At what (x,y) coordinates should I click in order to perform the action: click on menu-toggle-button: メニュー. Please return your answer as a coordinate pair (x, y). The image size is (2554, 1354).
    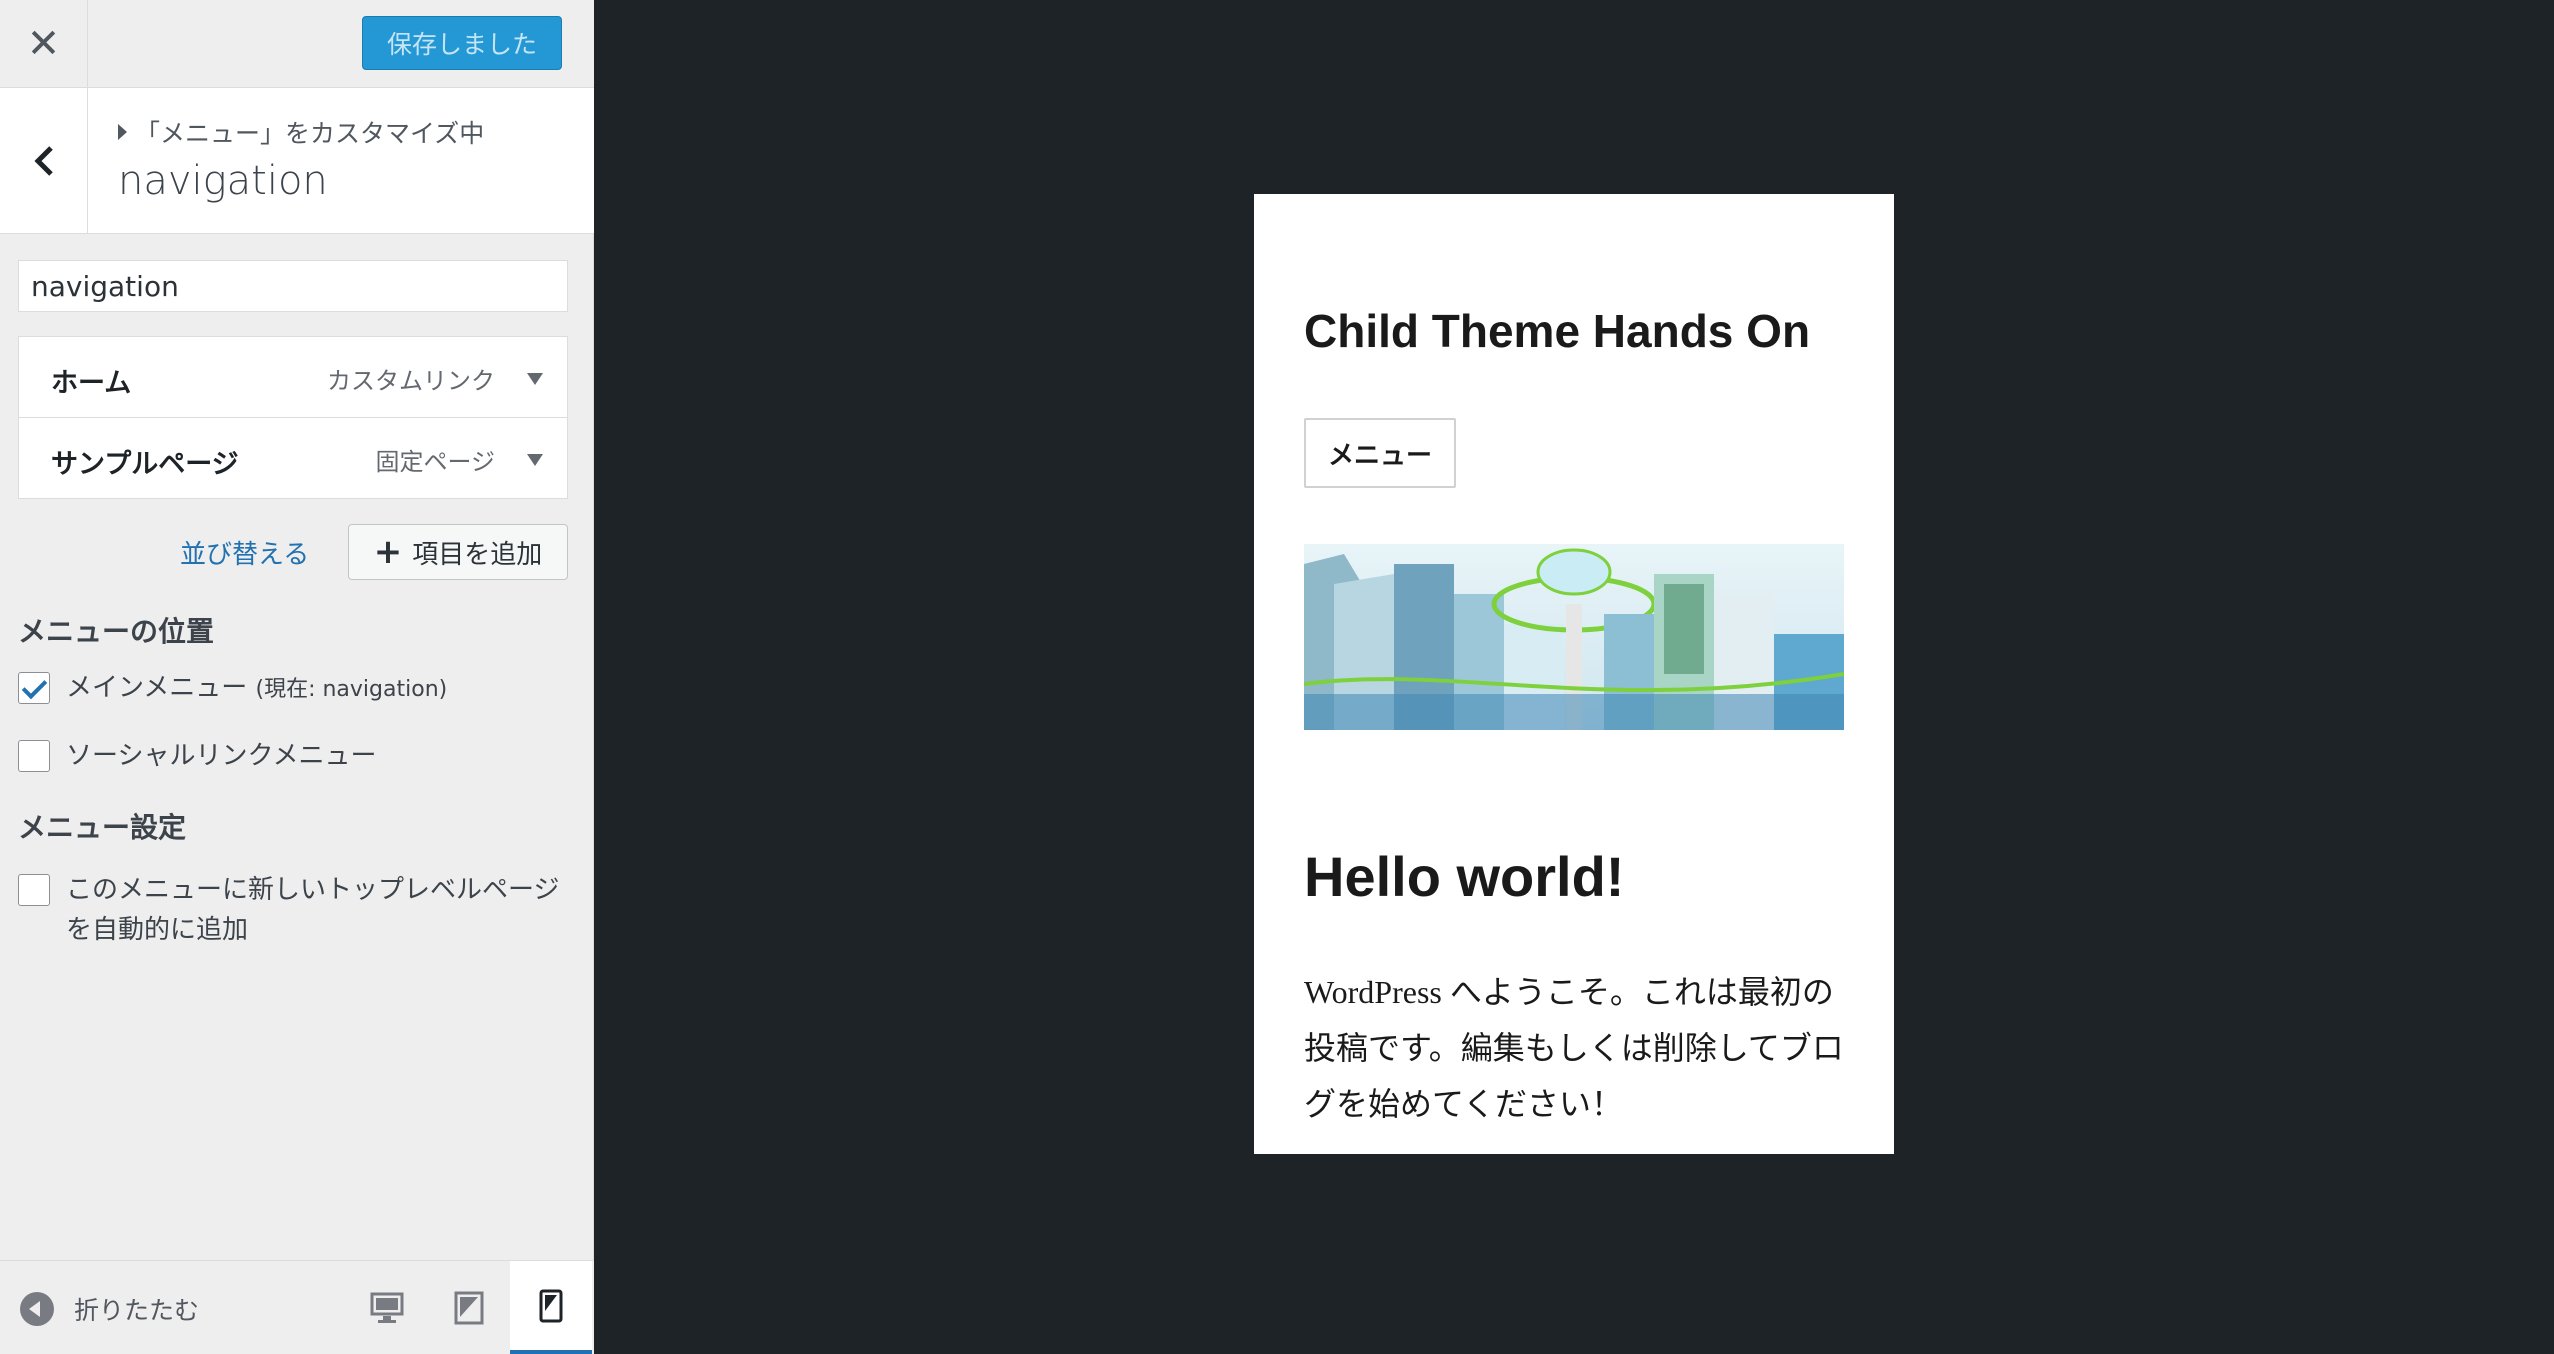
    Looking at the image, I should click on (1380, 453).